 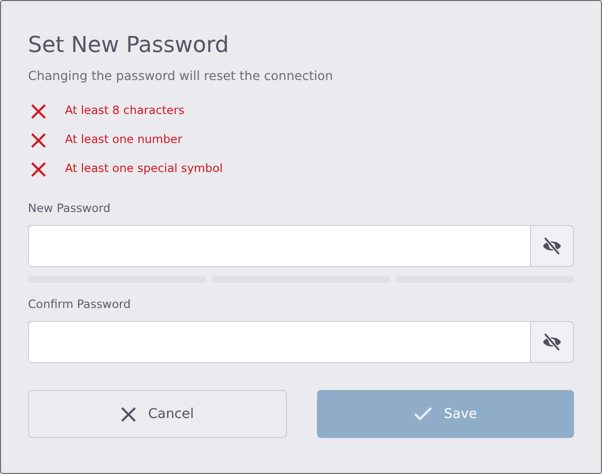 I want to click on requirement-text: At least 8 characters, so click(x=124, y=111).